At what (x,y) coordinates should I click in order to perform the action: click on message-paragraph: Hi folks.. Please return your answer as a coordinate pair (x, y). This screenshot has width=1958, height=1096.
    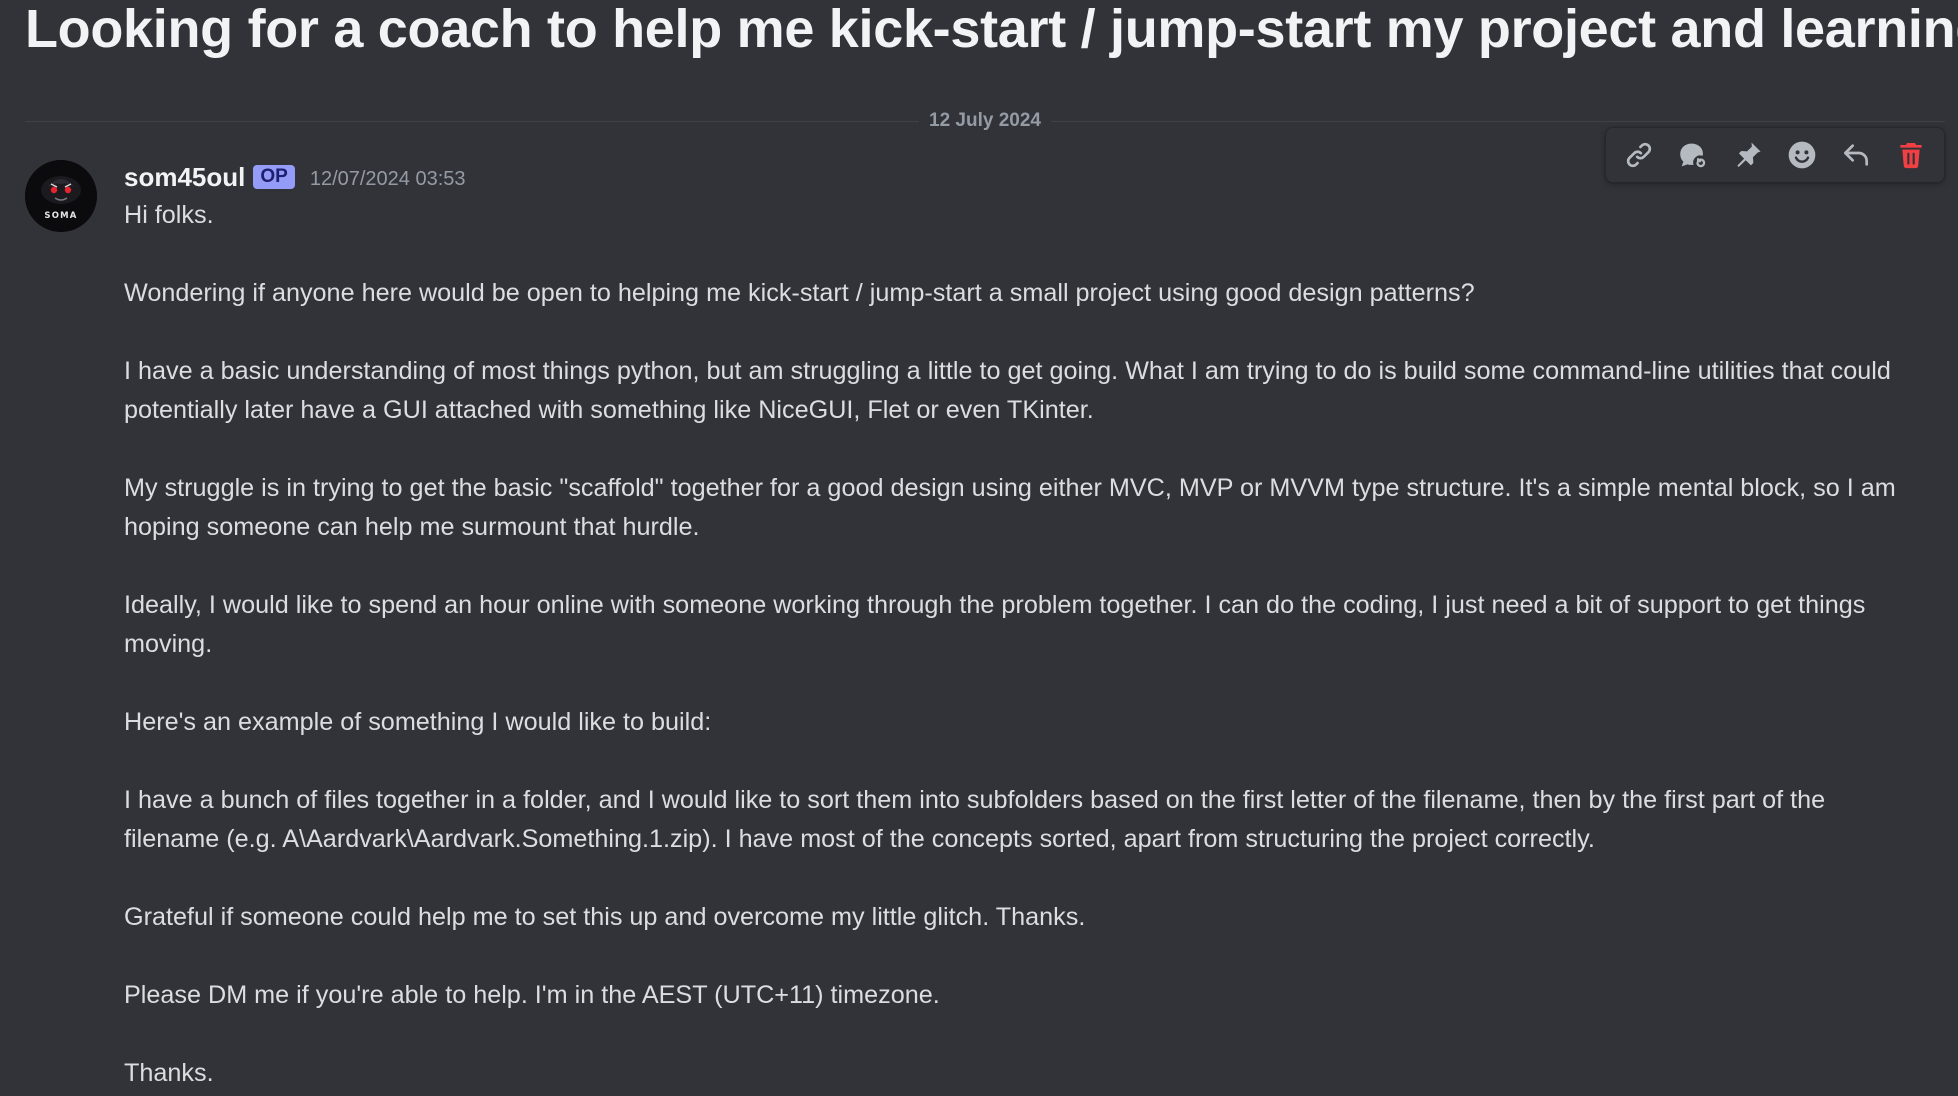
    Looking at the image, I should click on (169, 215).